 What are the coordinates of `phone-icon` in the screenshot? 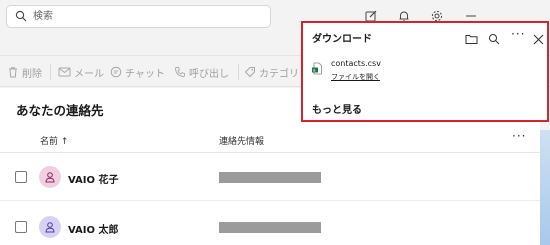 It's located at (180, 72).